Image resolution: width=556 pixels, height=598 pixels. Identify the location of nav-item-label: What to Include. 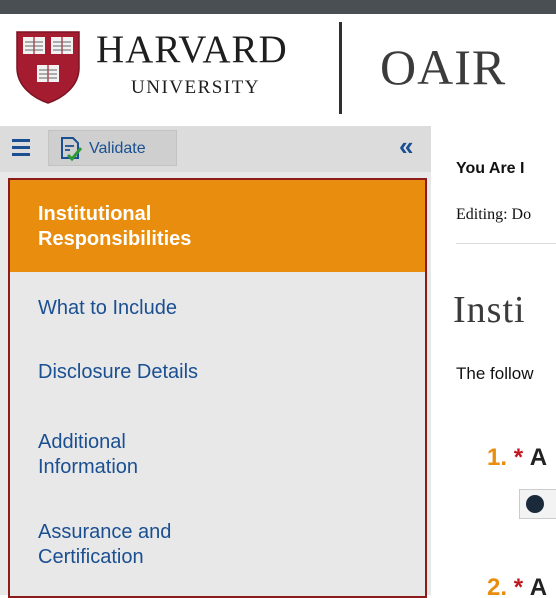
(107, 308).